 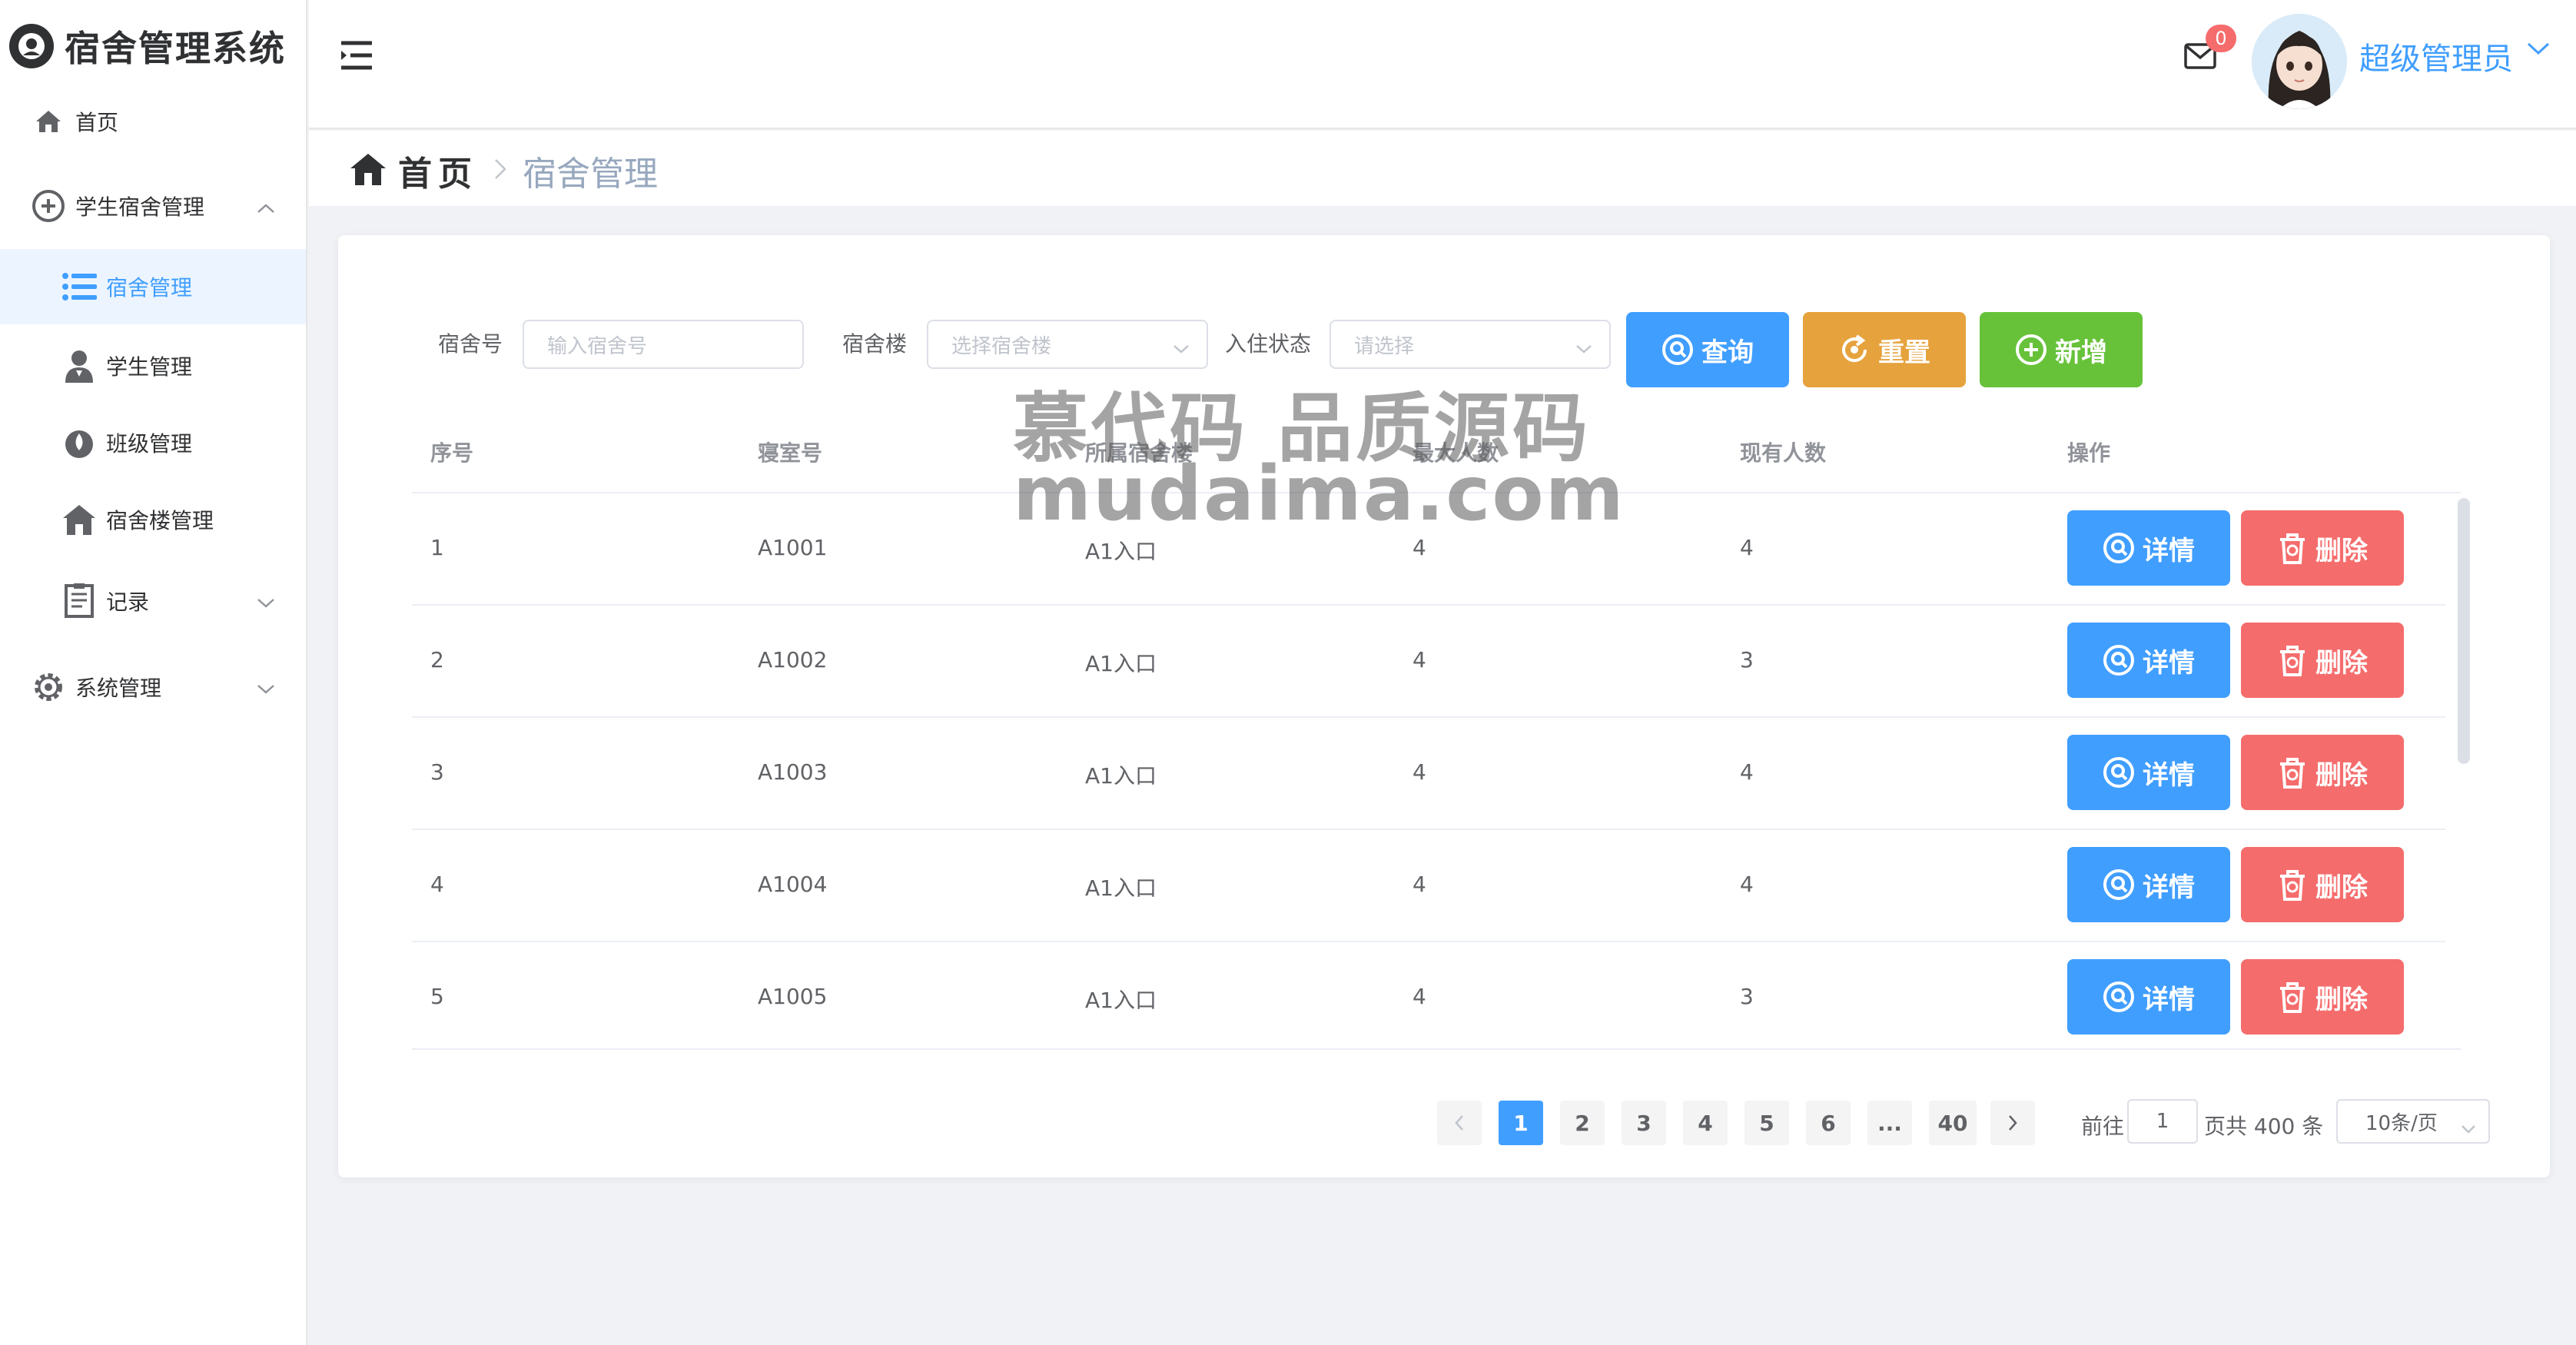 I want to click on table-row: 2 A1002 A1入口 4 3 详情 删除, so click(x=1428, y=662).